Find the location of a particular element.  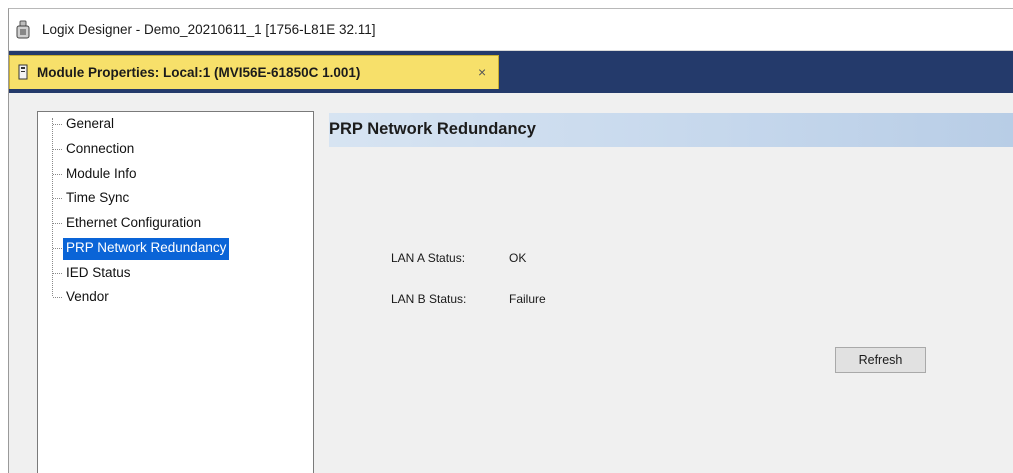

tree-item-ied-status: IED Status is located at coordinates (93, 274).